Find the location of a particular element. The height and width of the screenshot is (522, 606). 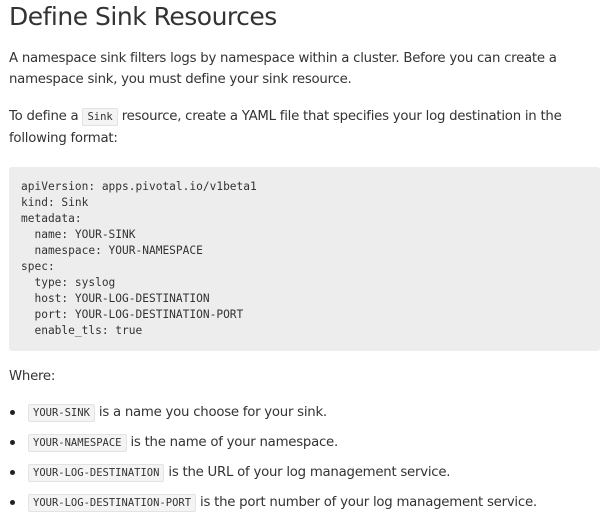

param-inline-code: YOUR-NAMESPACE is located at coordinates (77, 443).